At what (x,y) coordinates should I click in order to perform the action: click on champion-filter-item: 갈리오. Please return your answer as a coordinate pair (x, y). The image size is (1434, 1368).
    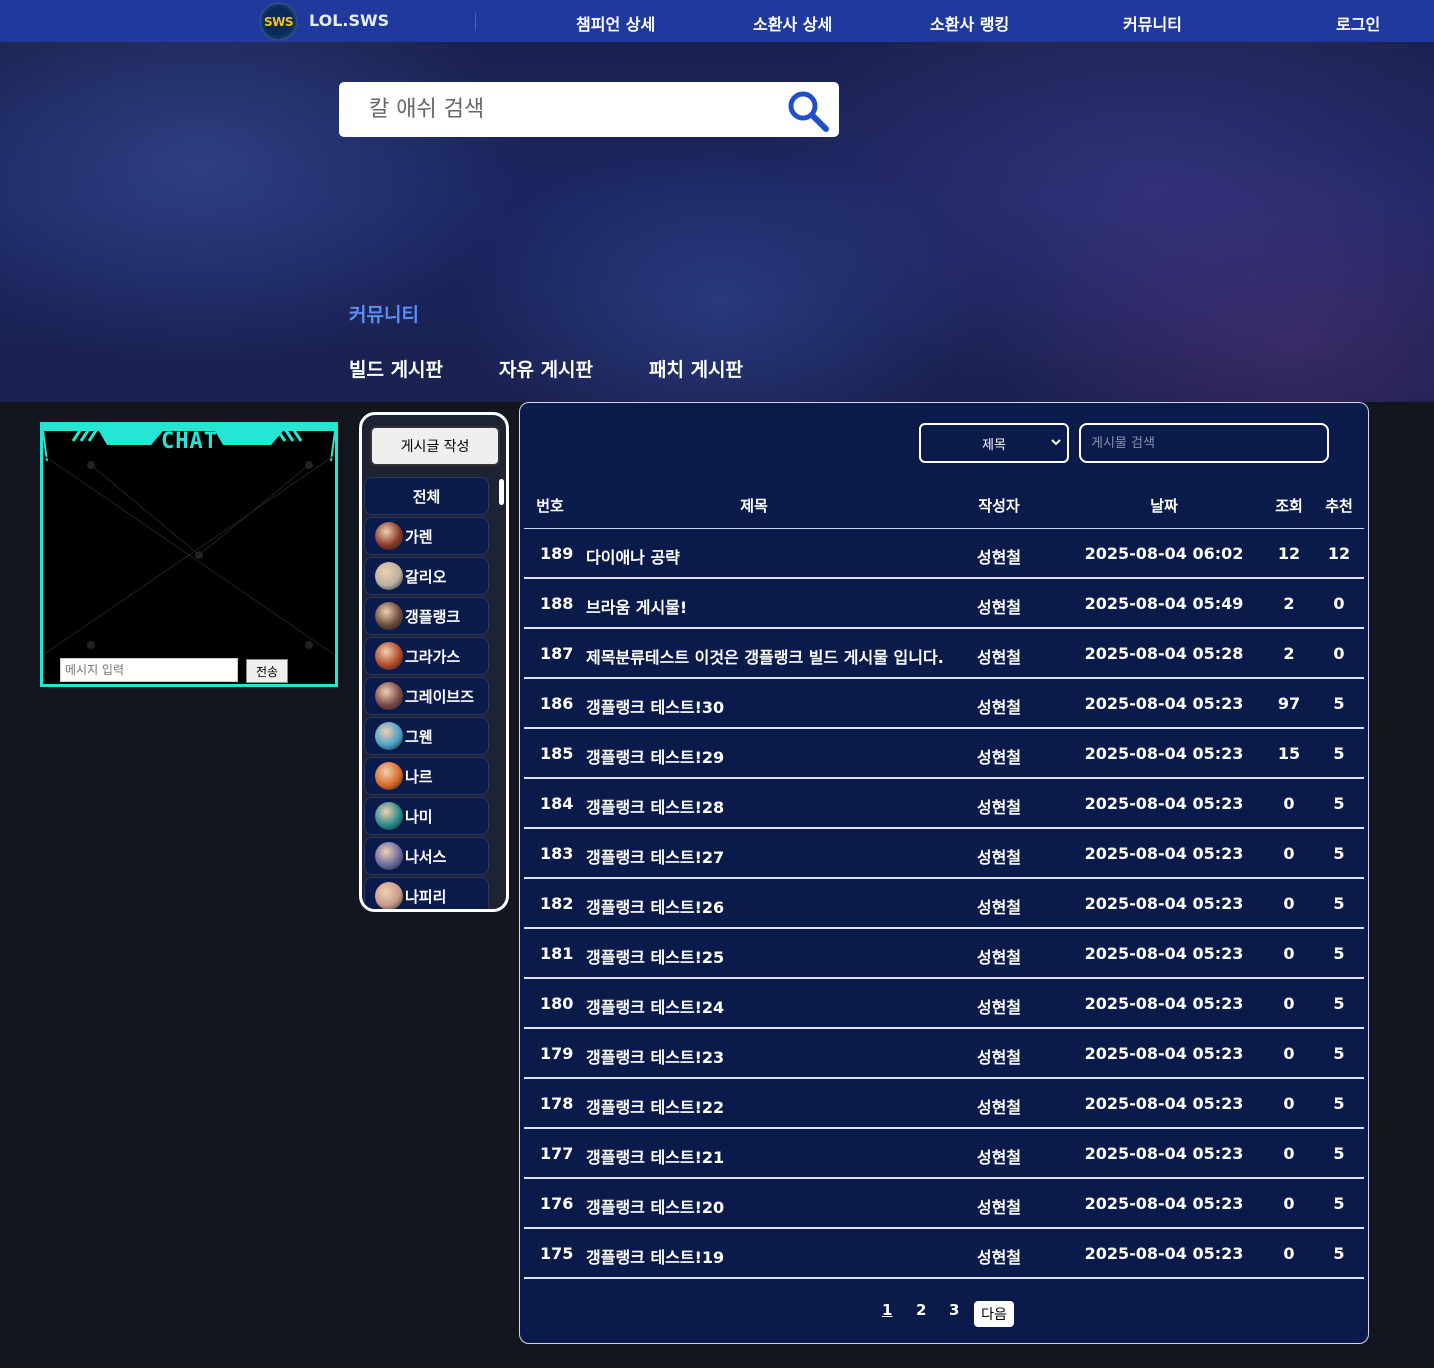
    Looking at the image, I should click on (426, 576).